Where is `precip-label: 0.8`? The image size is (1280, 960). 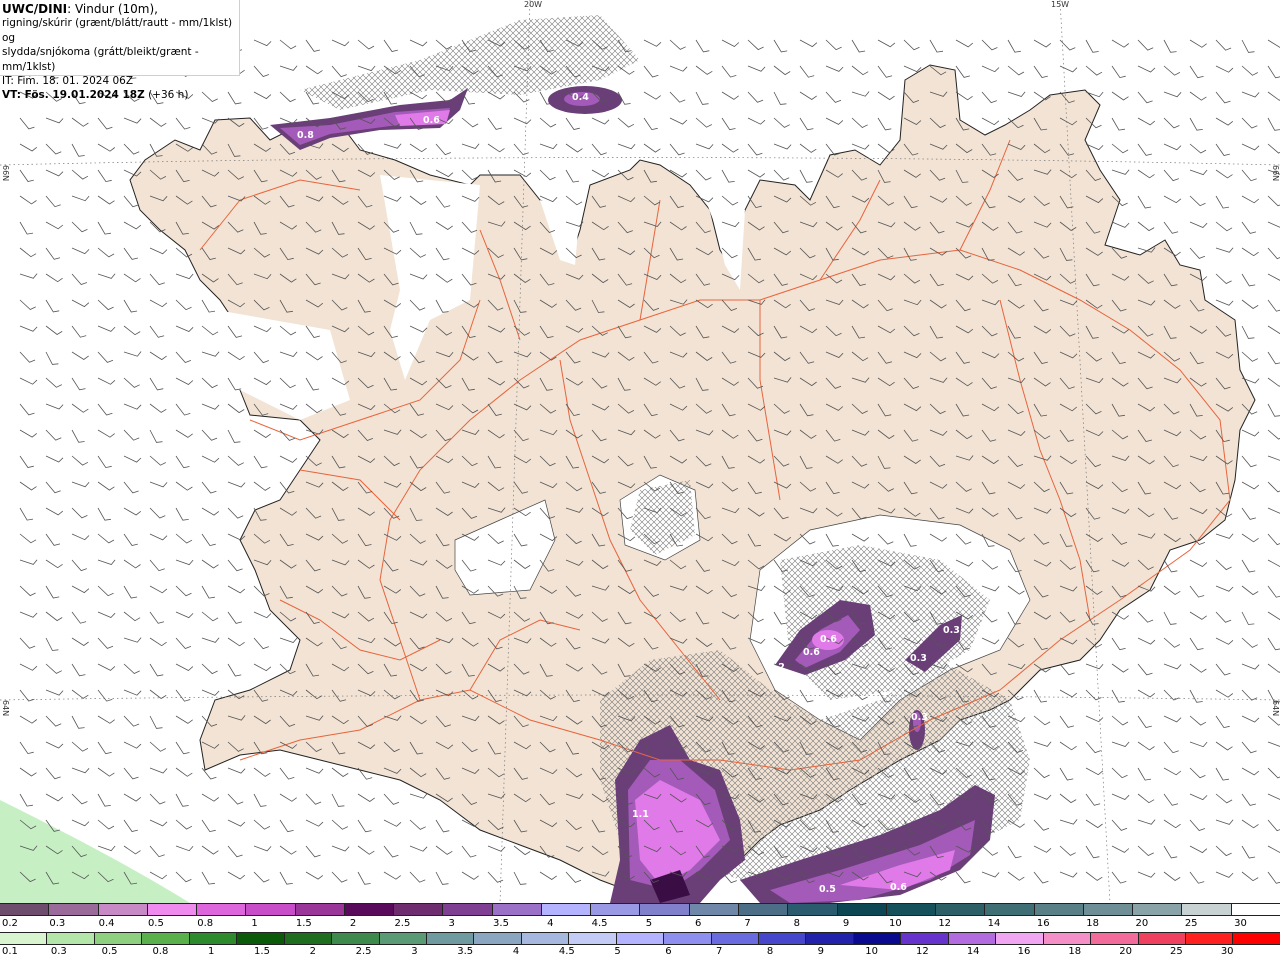
precip-label: 0.8 is located at coordinates (305, 135).